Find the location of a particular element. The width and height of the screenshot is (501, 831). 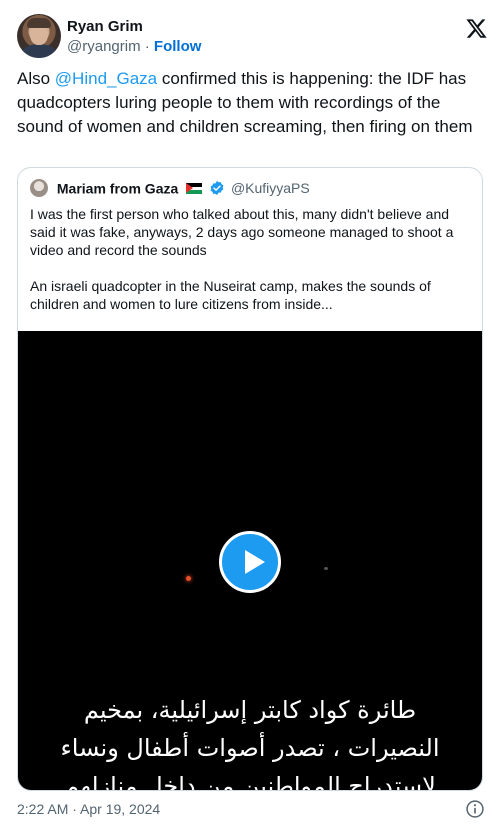

quoted-tweet-header: Mariam from Gaza @KufiyyaPS is located at coordinates (170, 189).